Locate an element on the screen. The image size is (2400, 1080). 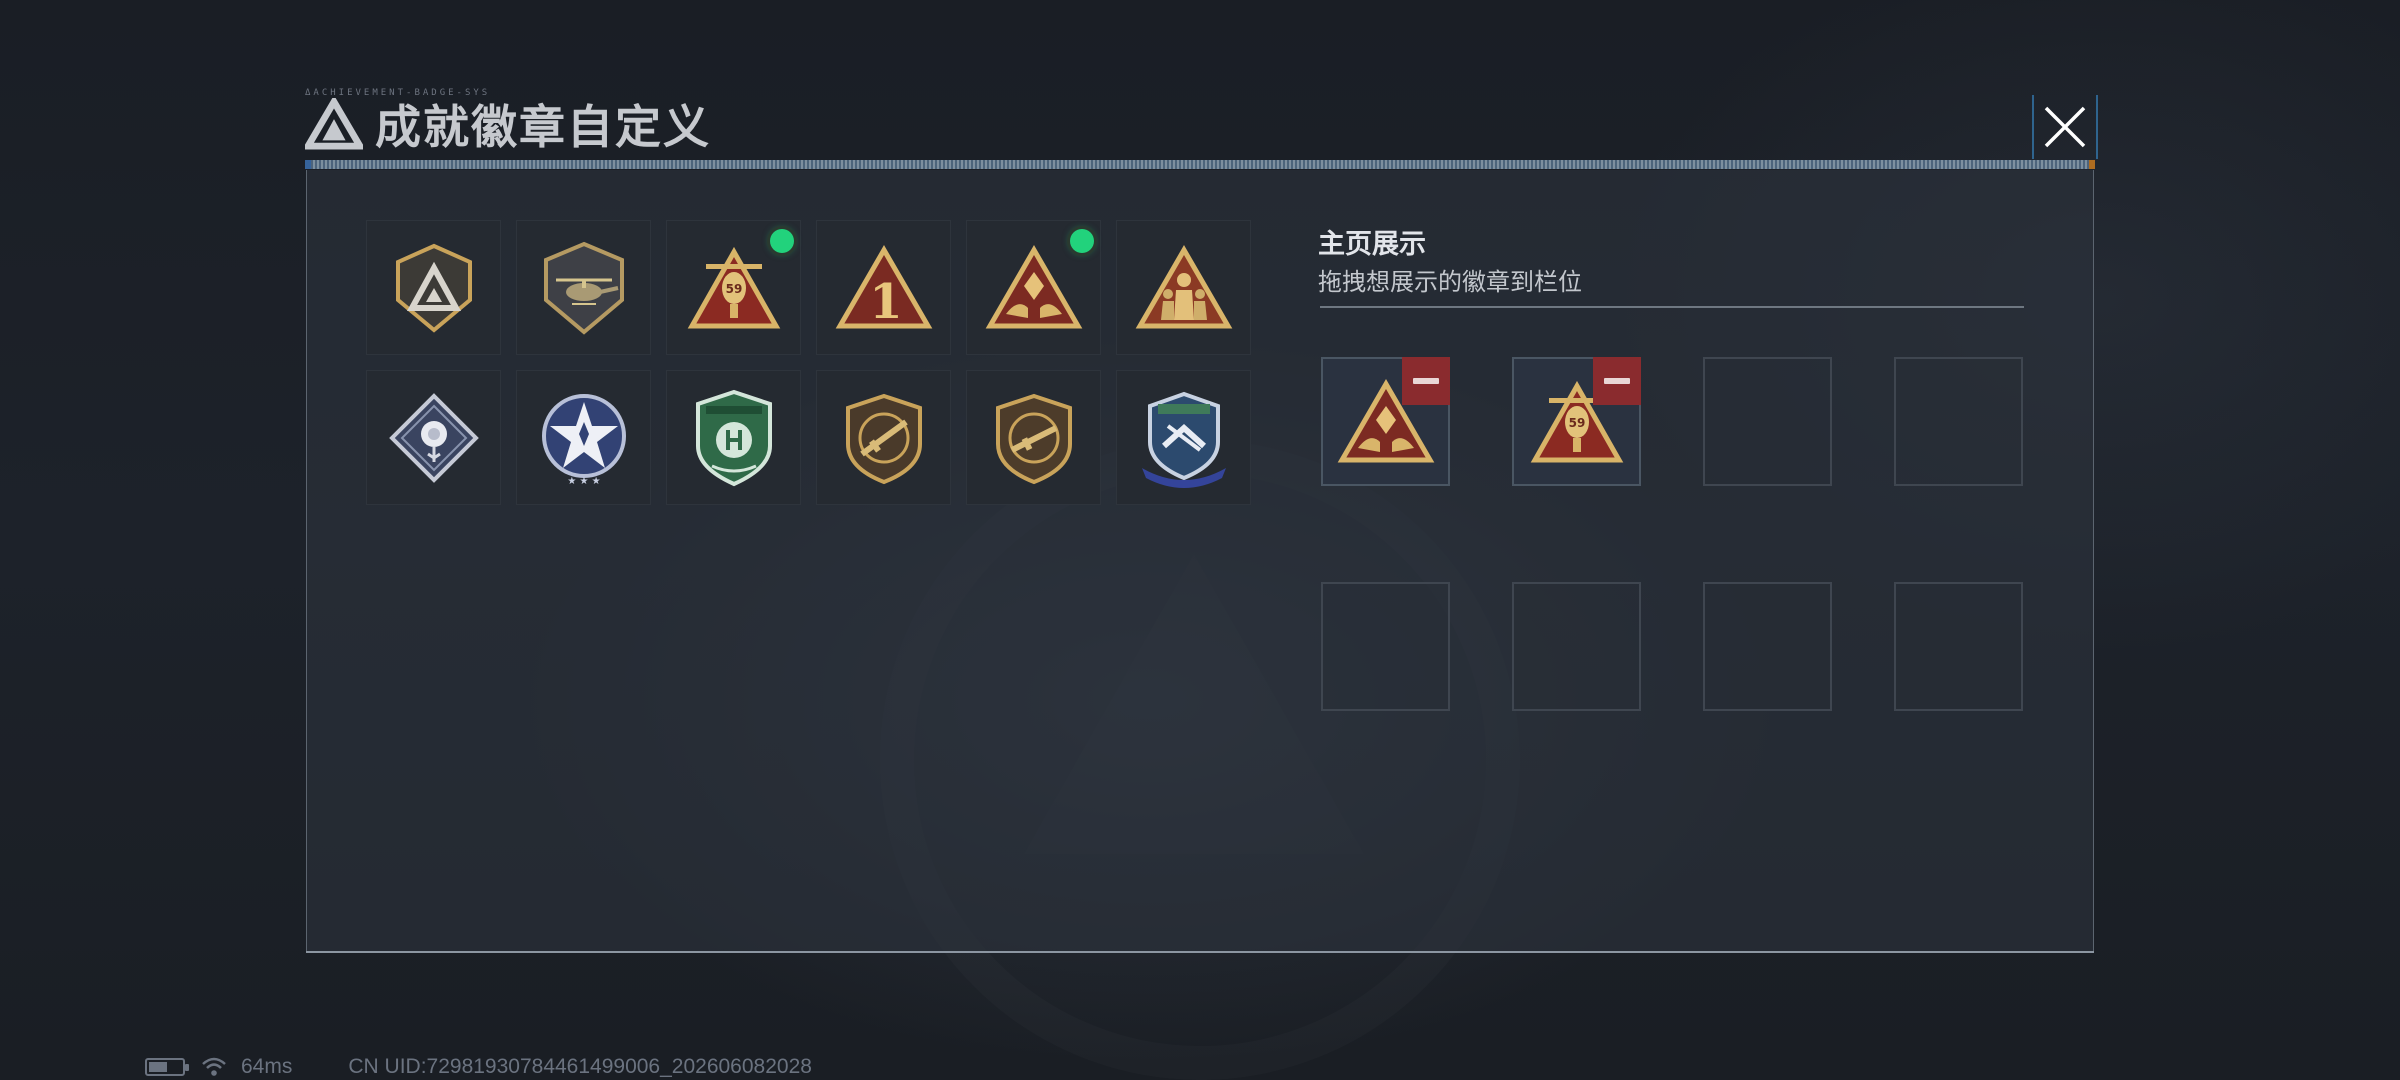
delta-shield-badge-icon is located at coordinates (433, 288).